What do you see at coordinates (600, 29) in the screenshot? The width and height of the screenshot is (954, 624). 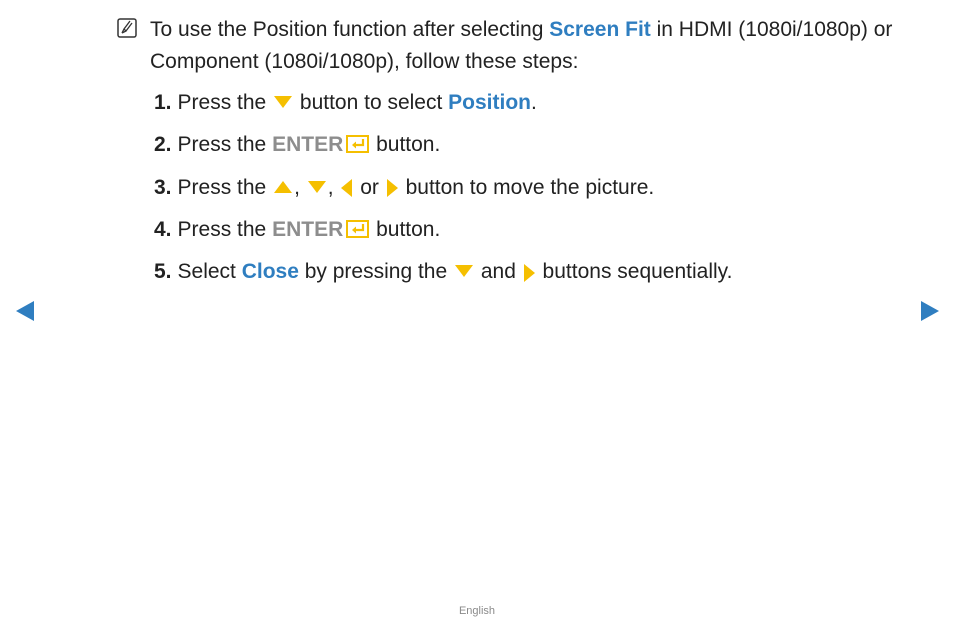 I see `highlight-screen-fit: Screen Fit` at bounding box center [600, 29].